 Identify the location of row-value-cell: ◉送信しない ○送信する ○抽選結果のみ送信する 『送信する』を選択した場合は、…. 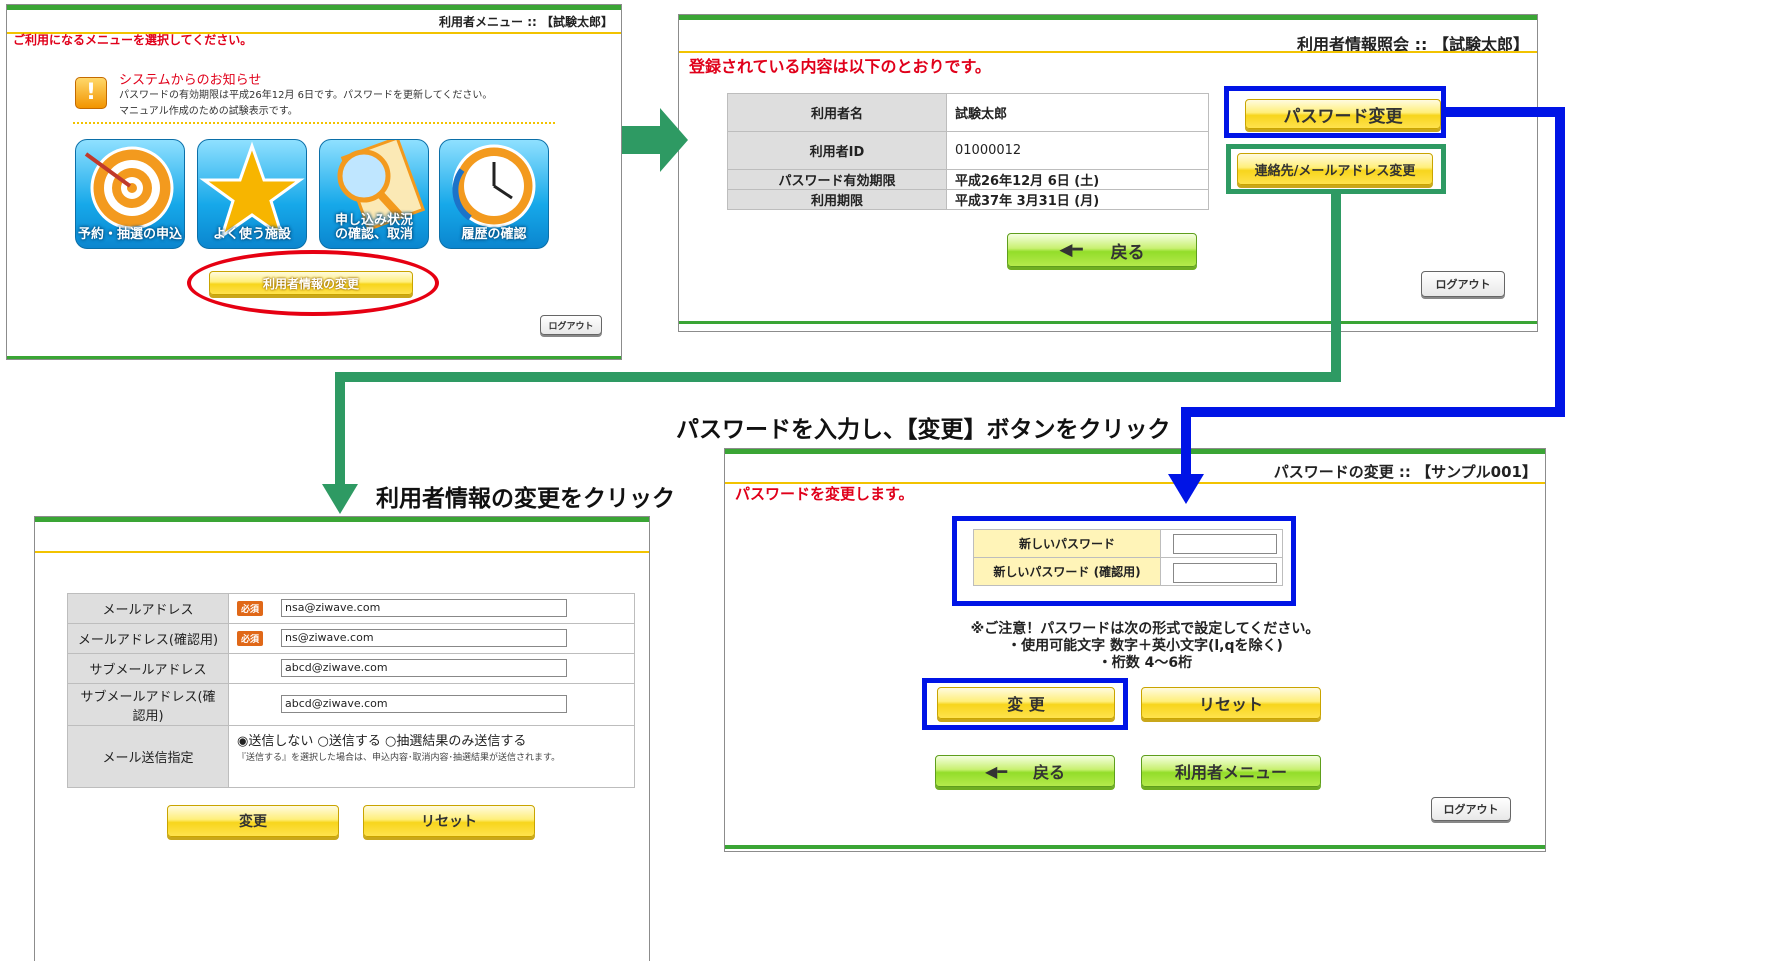
(431, 756).